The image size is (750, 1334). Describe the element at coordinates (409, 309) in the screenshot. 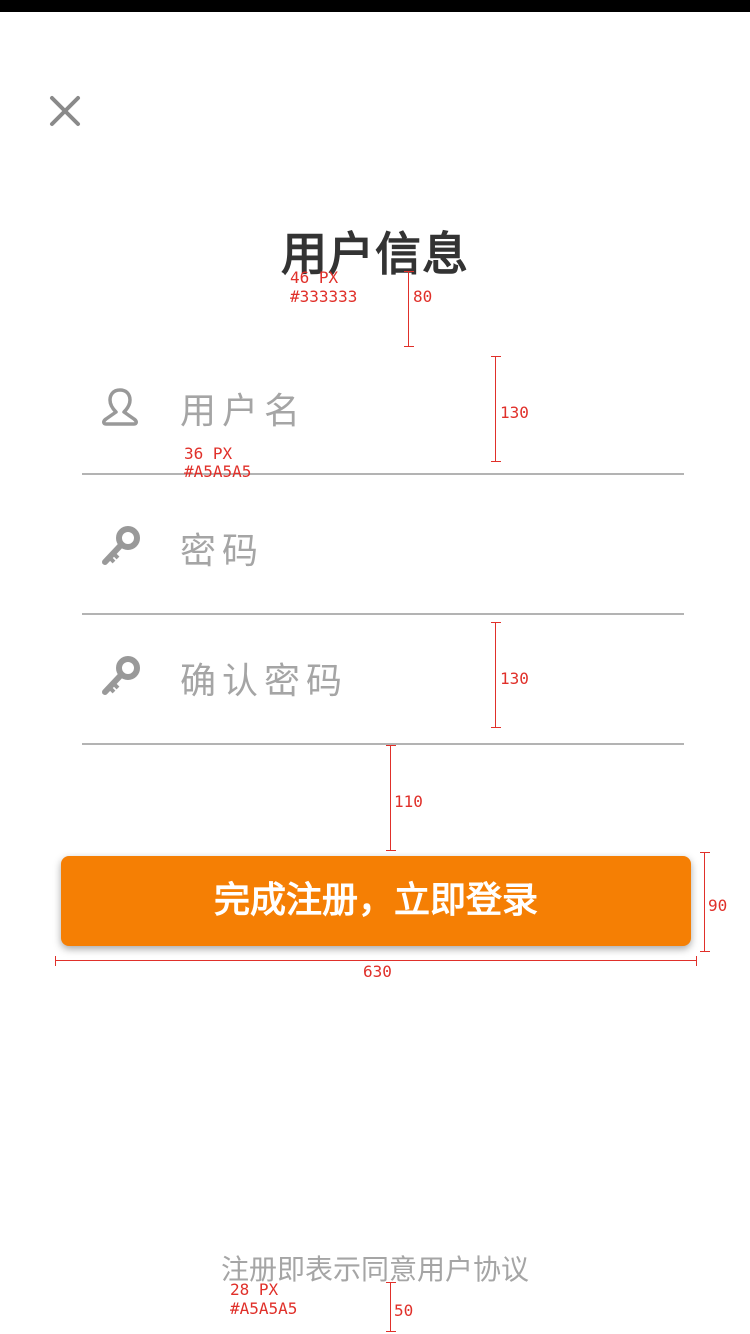

I see `dimension-line-title-gap` at that location.